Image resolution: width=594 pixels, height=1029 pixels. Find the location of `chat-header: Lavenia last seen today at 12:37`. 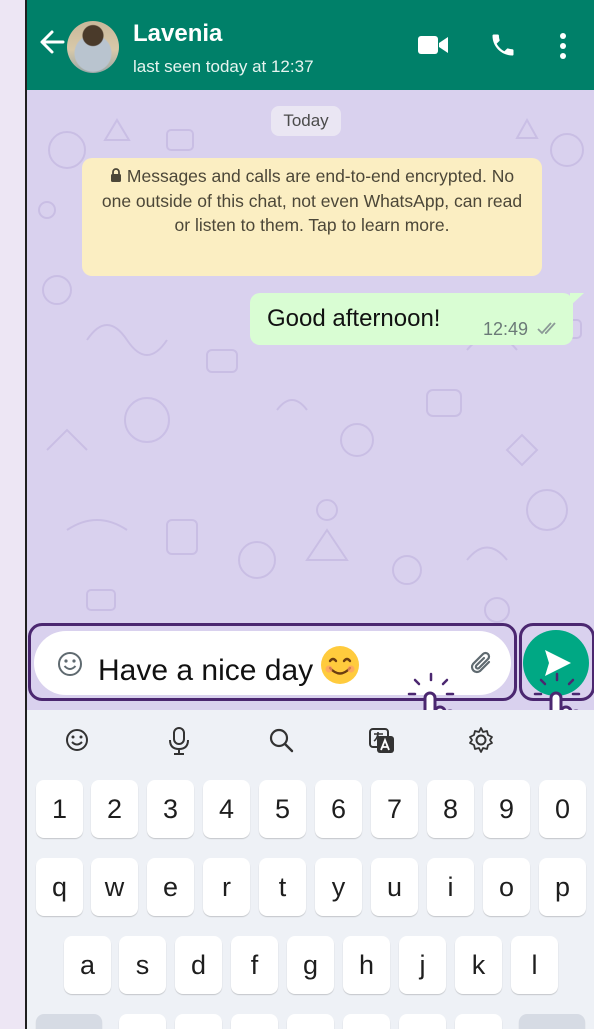

chat-header: Lavenia last seen today at 12:37 is located at coordinates (310, 45).